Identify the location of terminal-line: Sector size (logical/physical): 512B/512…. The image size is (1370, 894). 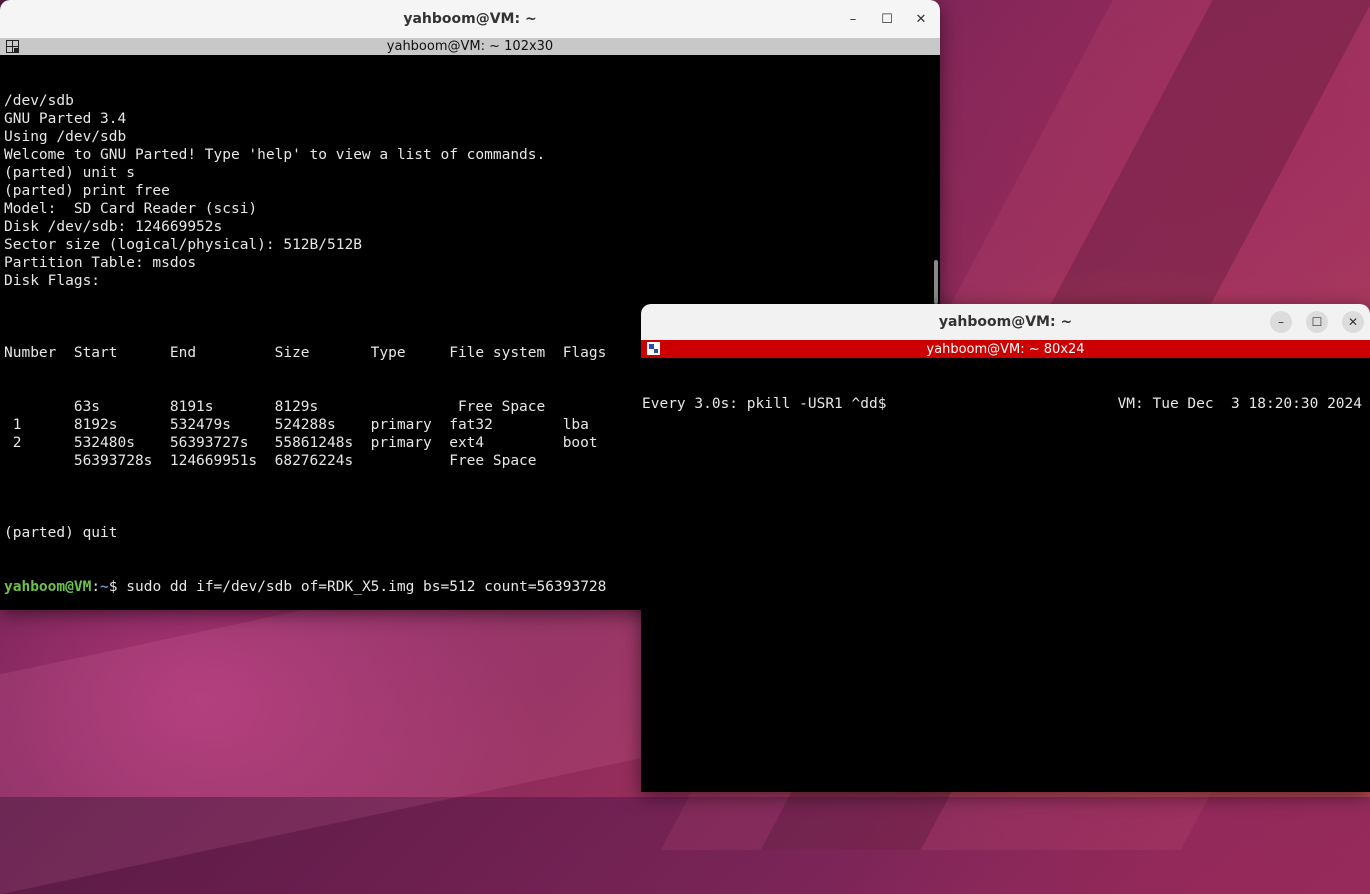
(183, 245).